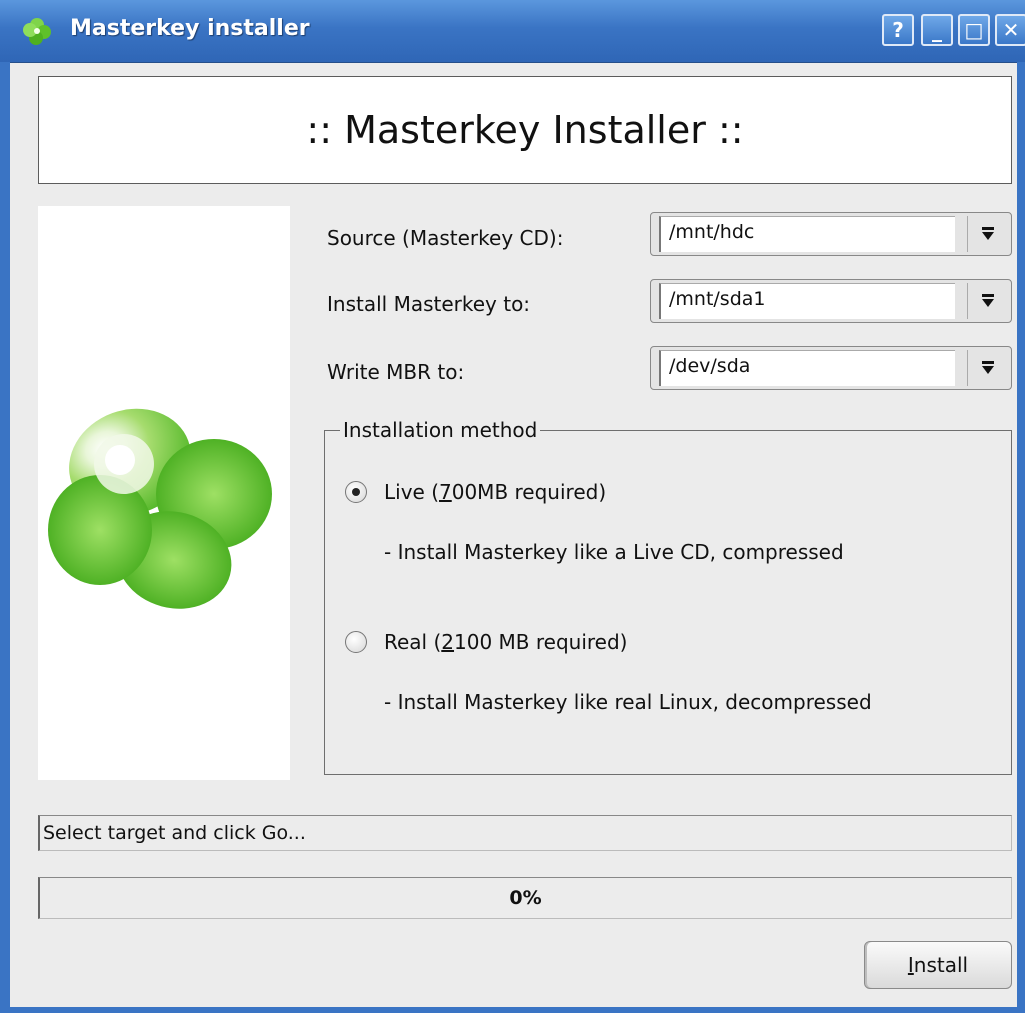 This screenshot has width=1025, height=1013. What do you see at coordinates (505, 642) in the screenshot?
I see `real-option-label: Real (2100 MB required)` at bounding box center [505, 642].